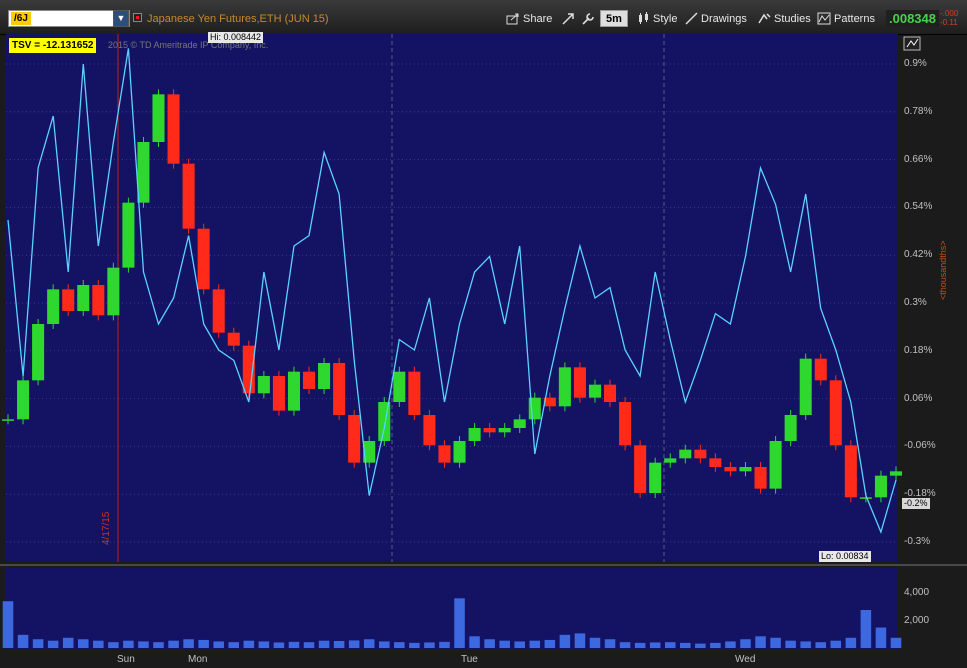 The image size is (967, 668). What do you see at coordinates (943, 270) in the screenshot?
I see `units-label: <thousandths>` at bounding box center [943, 270].